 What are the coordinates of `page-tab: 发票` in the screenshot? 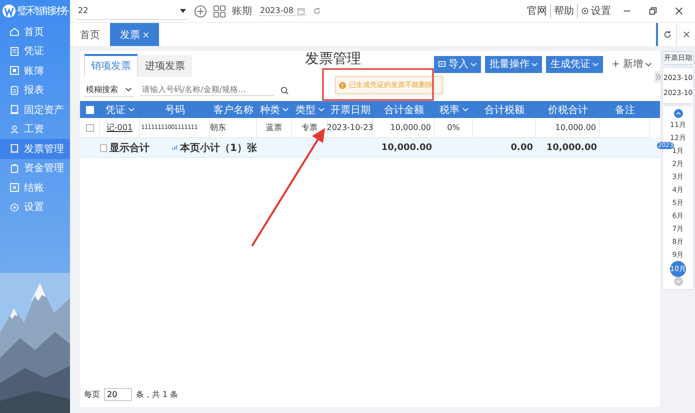 It's located at (134, 34).